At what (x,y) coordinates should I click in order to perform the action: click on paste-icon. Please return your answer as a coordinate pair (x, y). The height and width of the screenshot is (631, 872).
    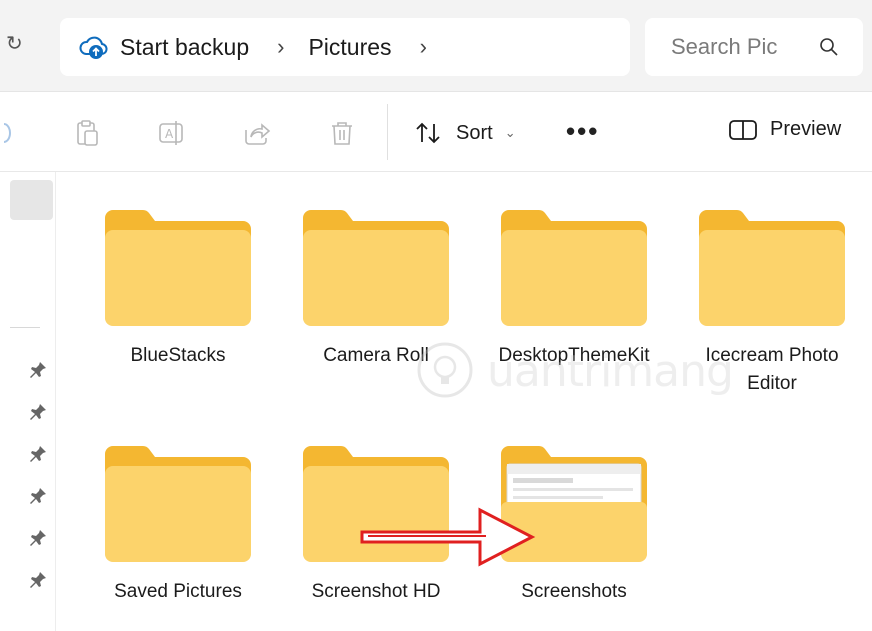
    Looking at the image, I should click on (88, 133).